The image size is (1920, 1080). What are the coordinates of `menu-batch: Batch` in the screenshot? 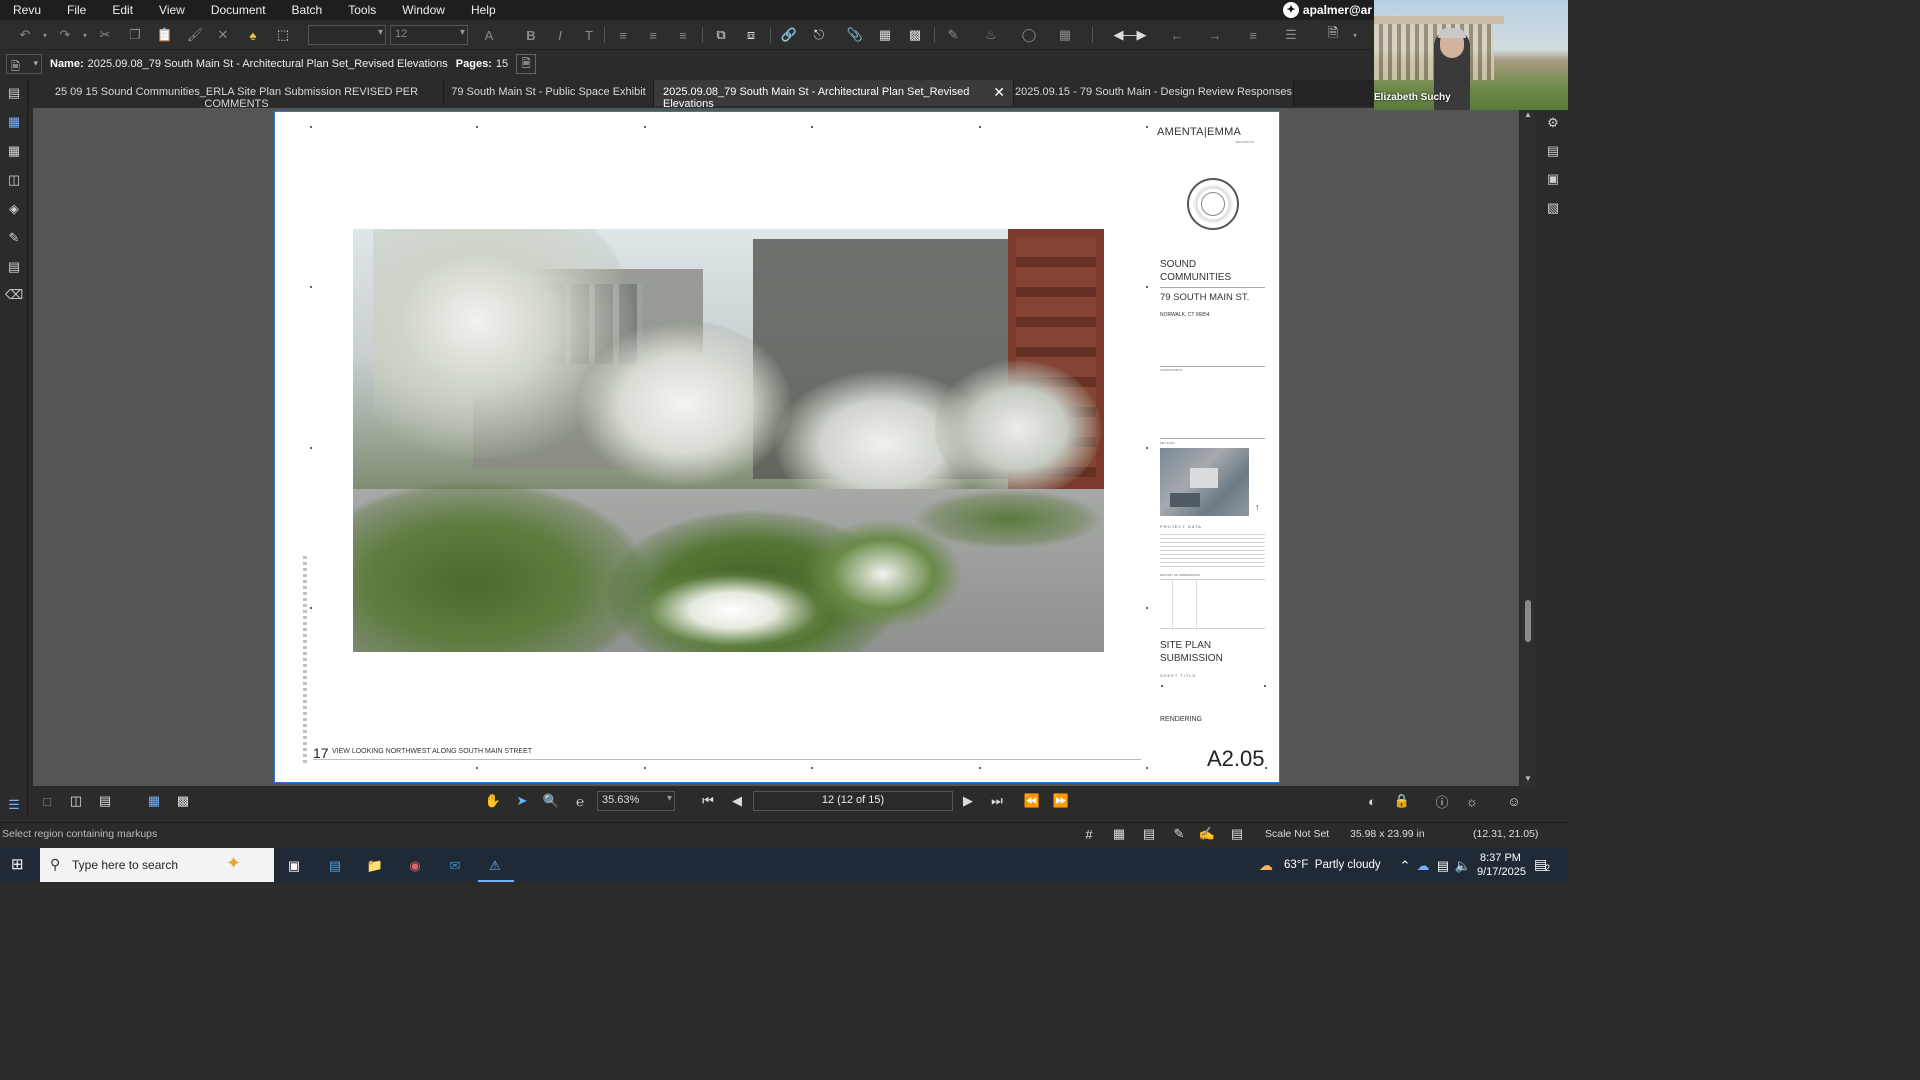 It's located at (307, 10).